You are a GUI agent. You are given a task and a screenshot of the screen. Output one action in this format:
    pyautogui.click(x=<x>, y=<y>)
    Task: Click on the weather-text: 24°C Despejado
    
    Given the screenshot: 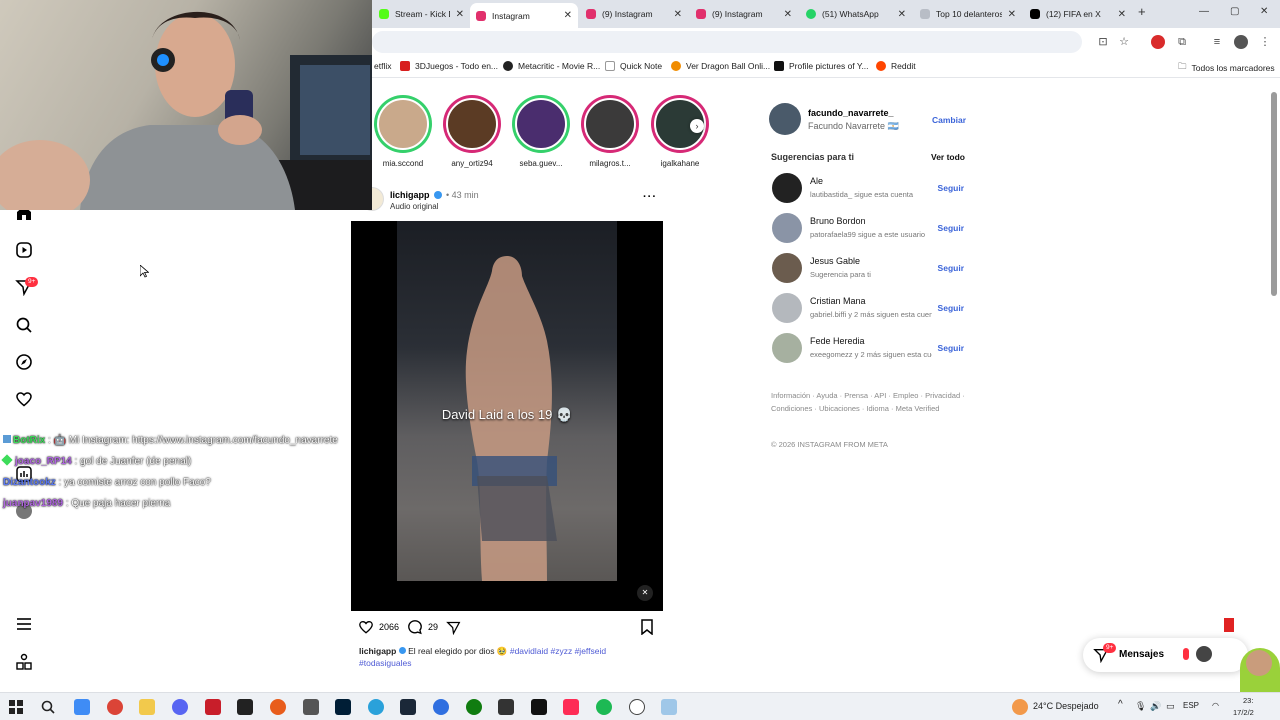 What is the action you would take?
    pyautogui.click(x=1066, y=706)
    